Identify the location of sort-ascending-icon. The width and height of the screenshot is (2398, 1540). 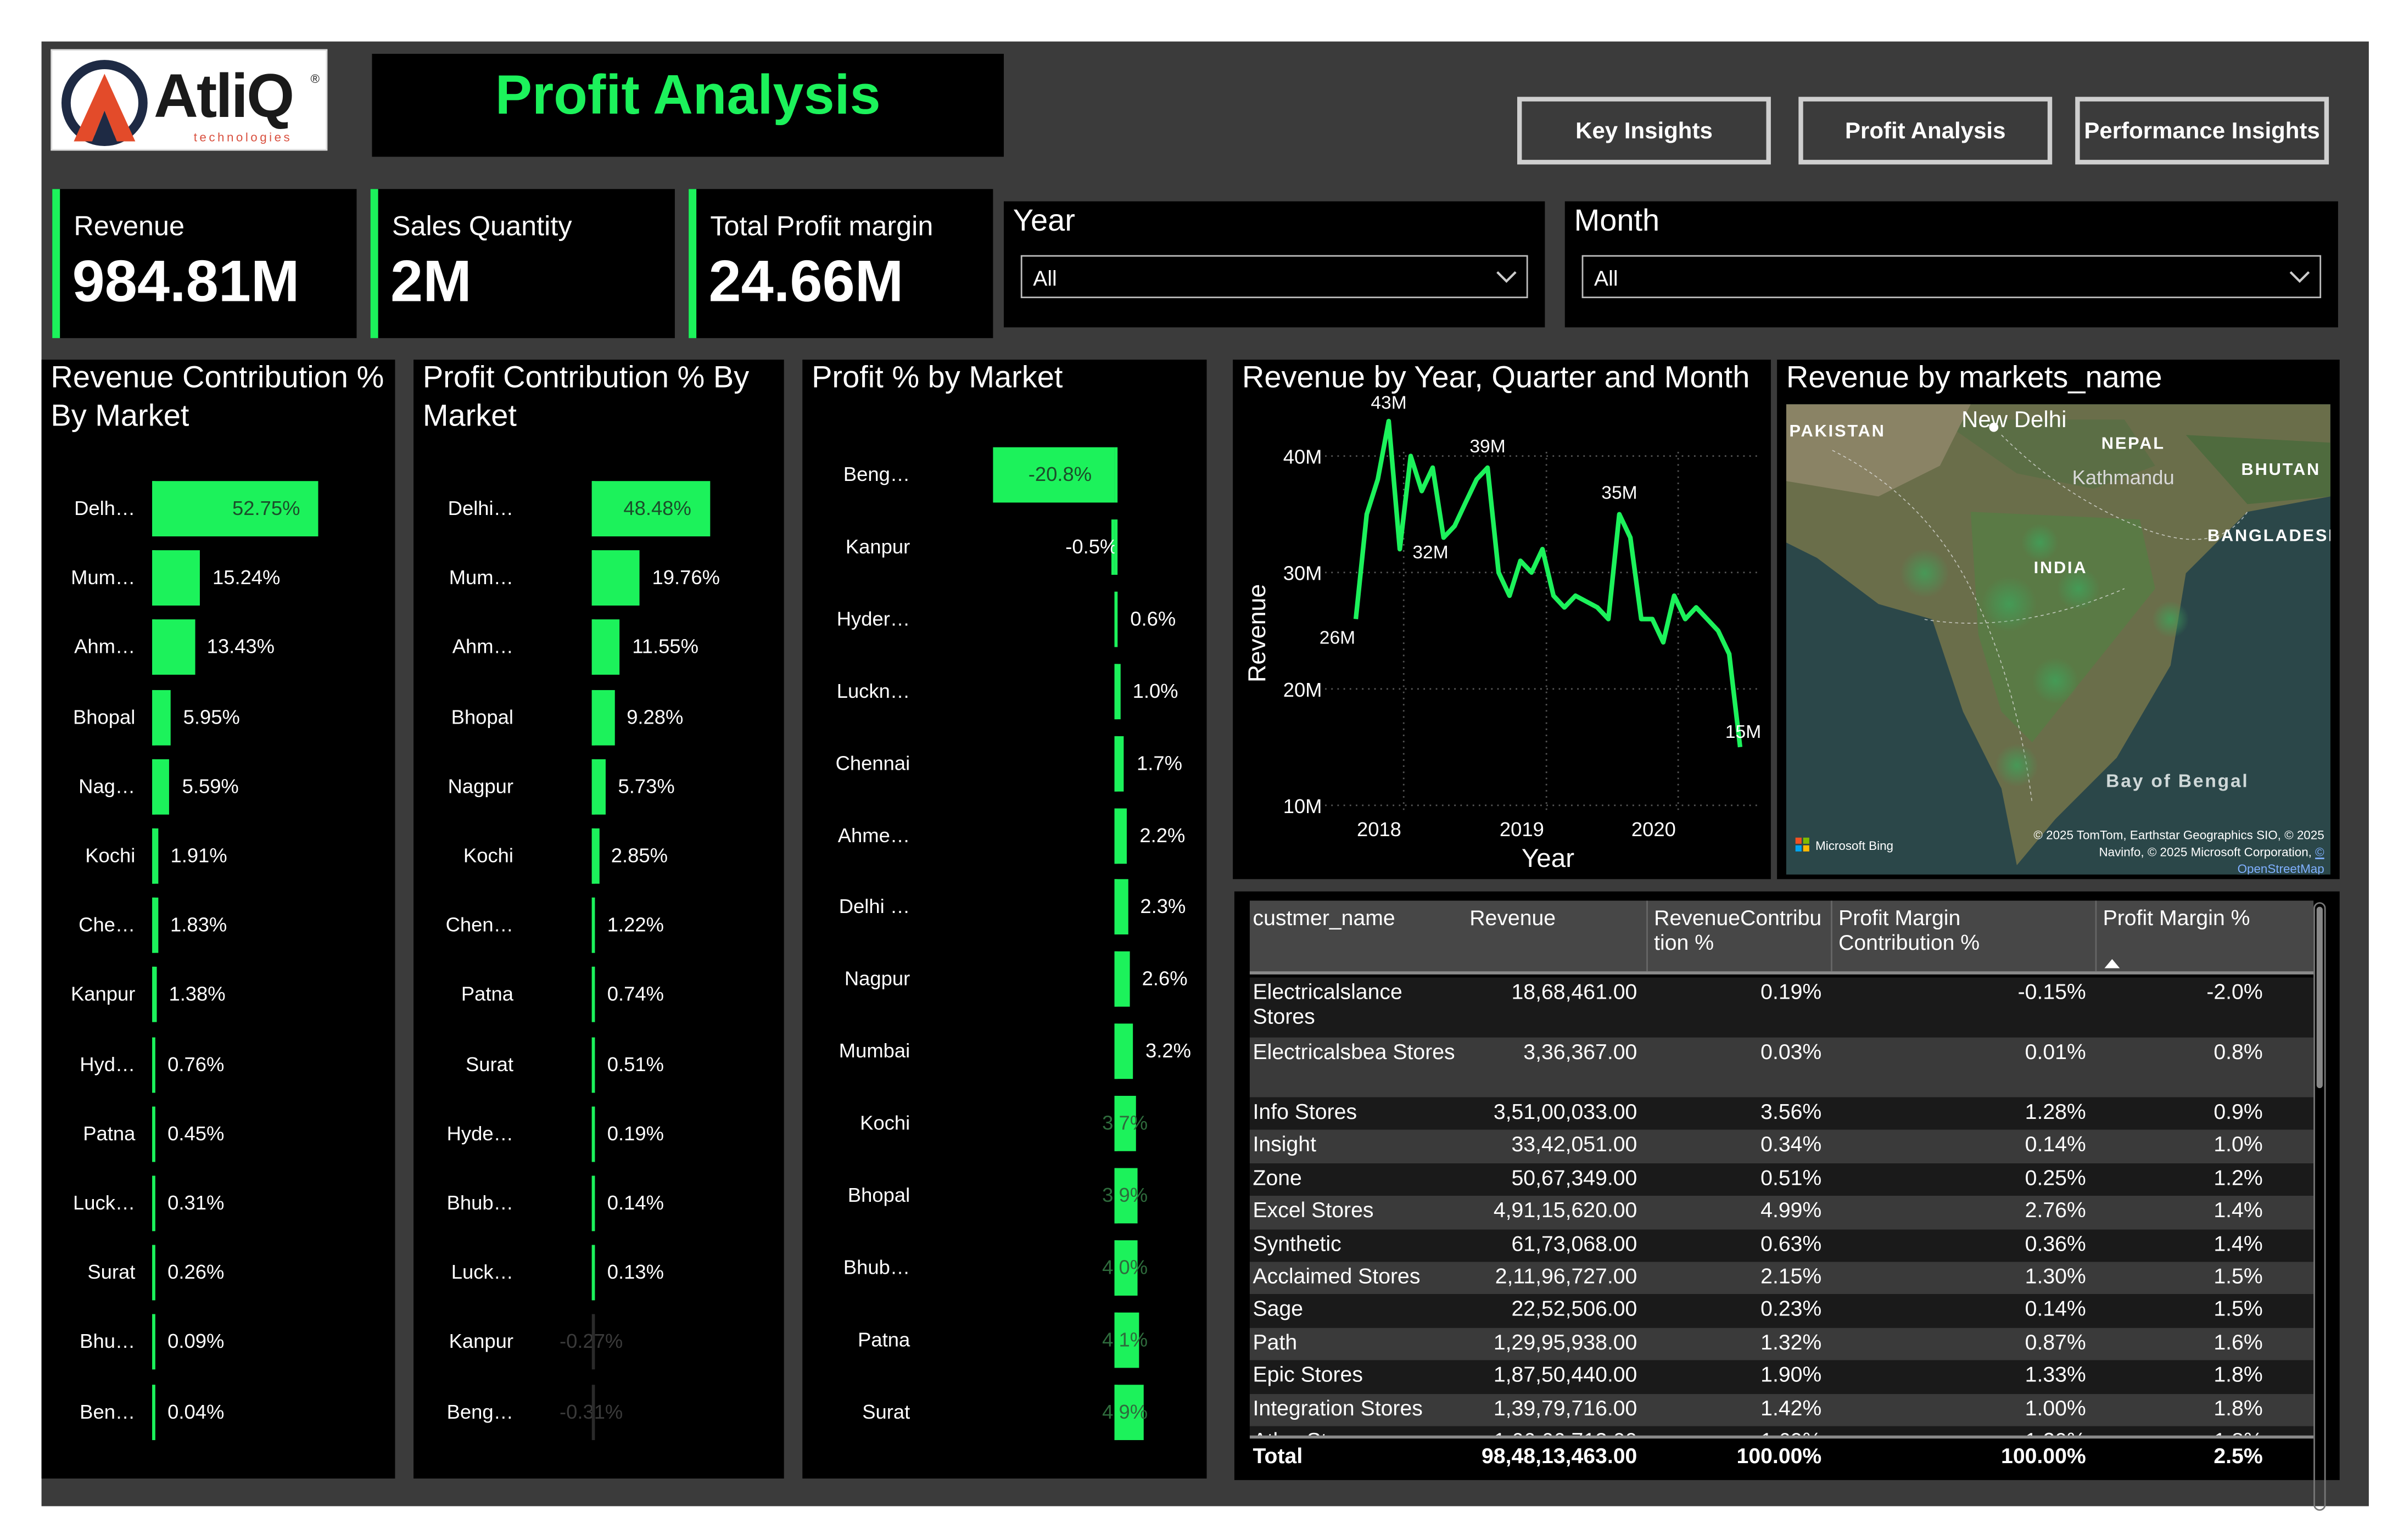
(2112, 963).